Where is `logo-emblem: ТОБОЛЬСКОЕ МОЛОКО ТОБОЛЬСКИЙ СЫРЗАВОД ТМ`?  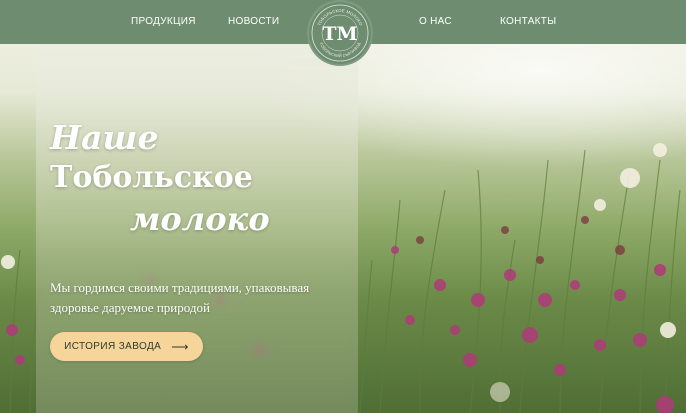 logo-emblem: ТОБОЛЬСКОЕ МОЛОКО ТОБОЛЬСКИЙ СЫРЗАВОД ТМ is located at coordinates (340, 33).